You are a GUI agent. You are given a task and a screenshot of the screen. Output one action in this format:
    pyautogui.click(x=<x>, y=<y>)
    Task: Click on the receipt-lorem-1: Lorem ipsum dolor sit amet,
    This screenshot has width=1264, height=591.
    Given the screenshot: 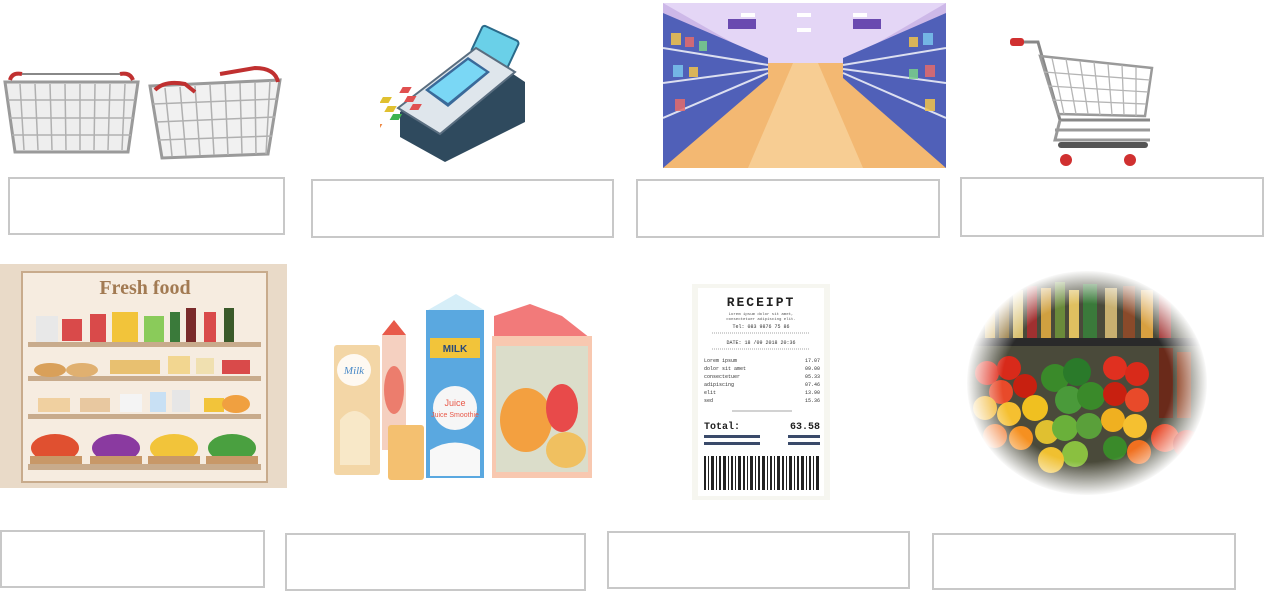 What is the action you would take?
    pyautogui.click(x=761, y=314)
    